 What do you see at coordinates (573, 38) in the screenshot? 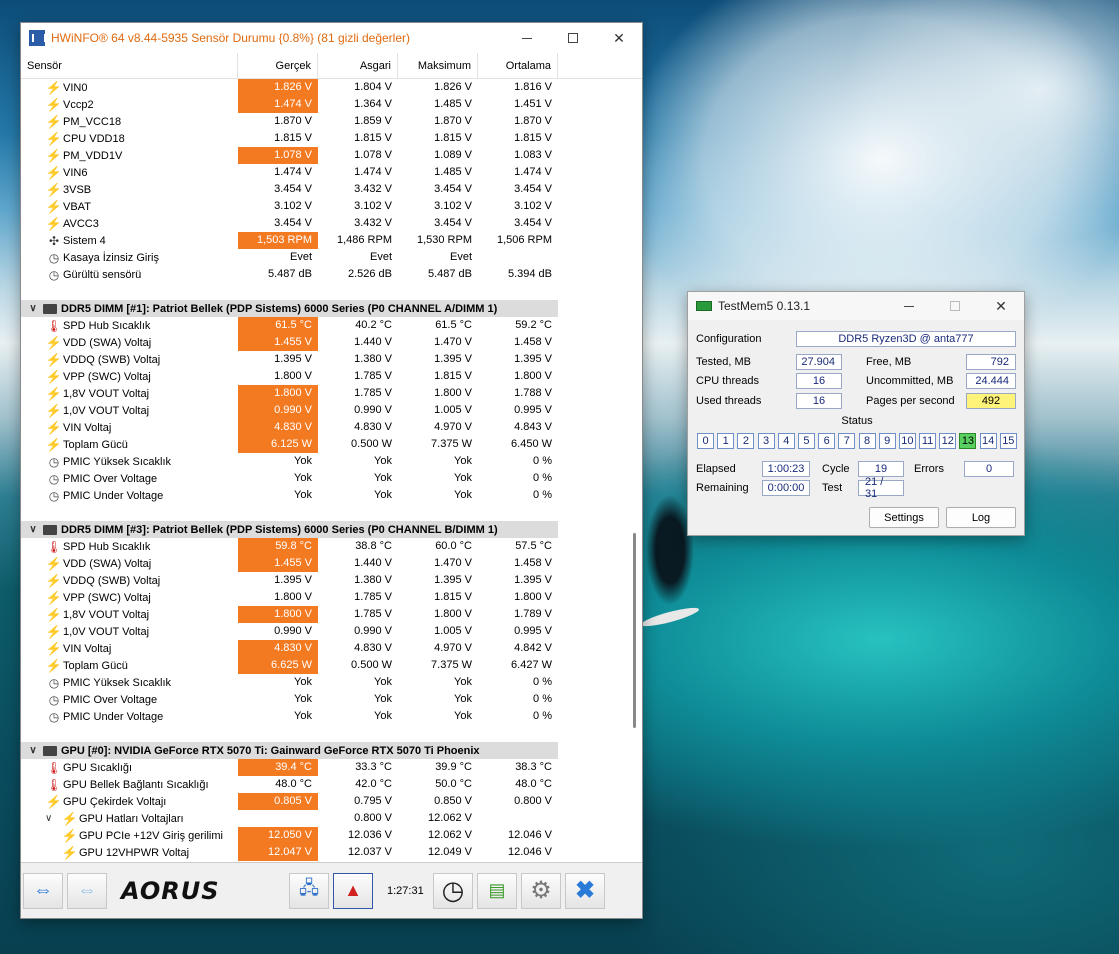
I see `maximize-button` at bounding box center [573, 38].